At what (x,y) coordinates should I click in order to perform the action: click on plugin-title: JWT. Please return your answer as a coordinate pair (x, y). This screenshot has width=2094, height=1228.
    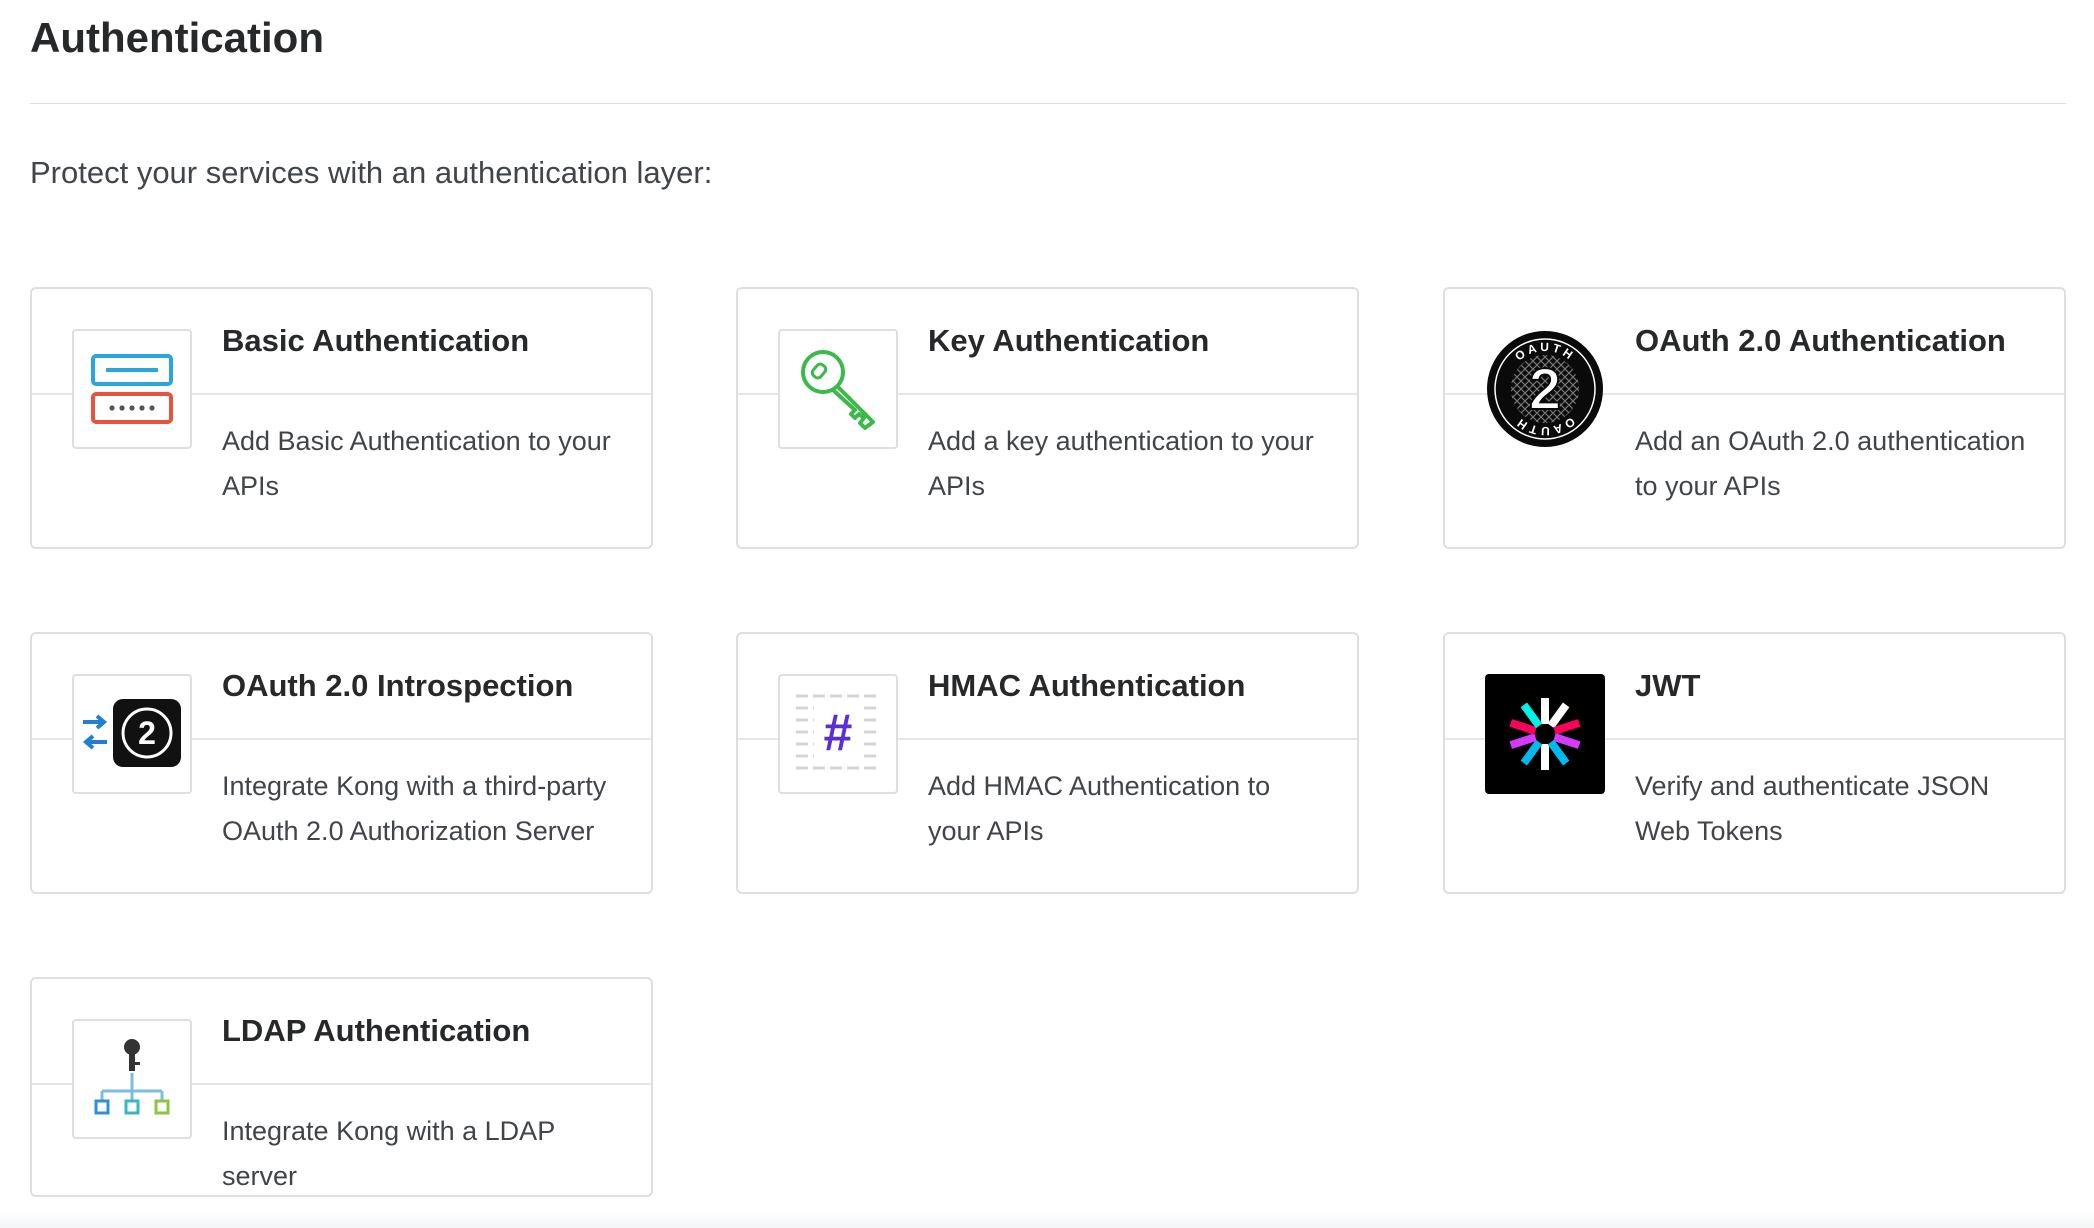
    Looking at the image, I should click on (1668, 685).